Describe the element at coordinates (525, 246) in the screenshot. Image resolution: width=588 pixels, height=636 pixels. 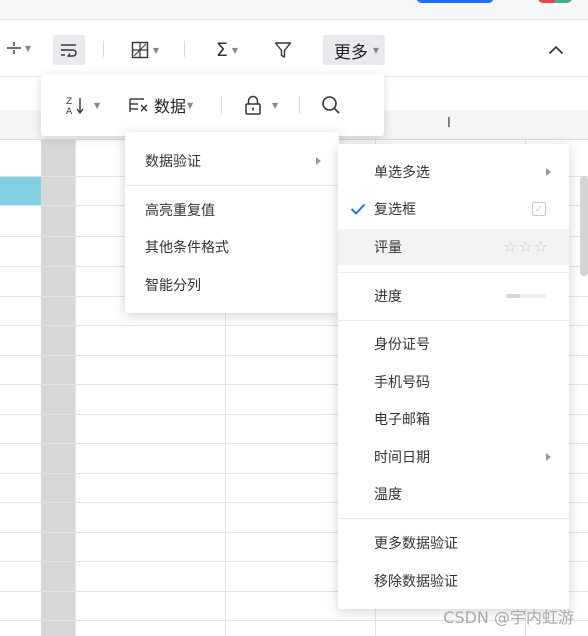
I see `stars-icon: ☆☆☆` at that location.